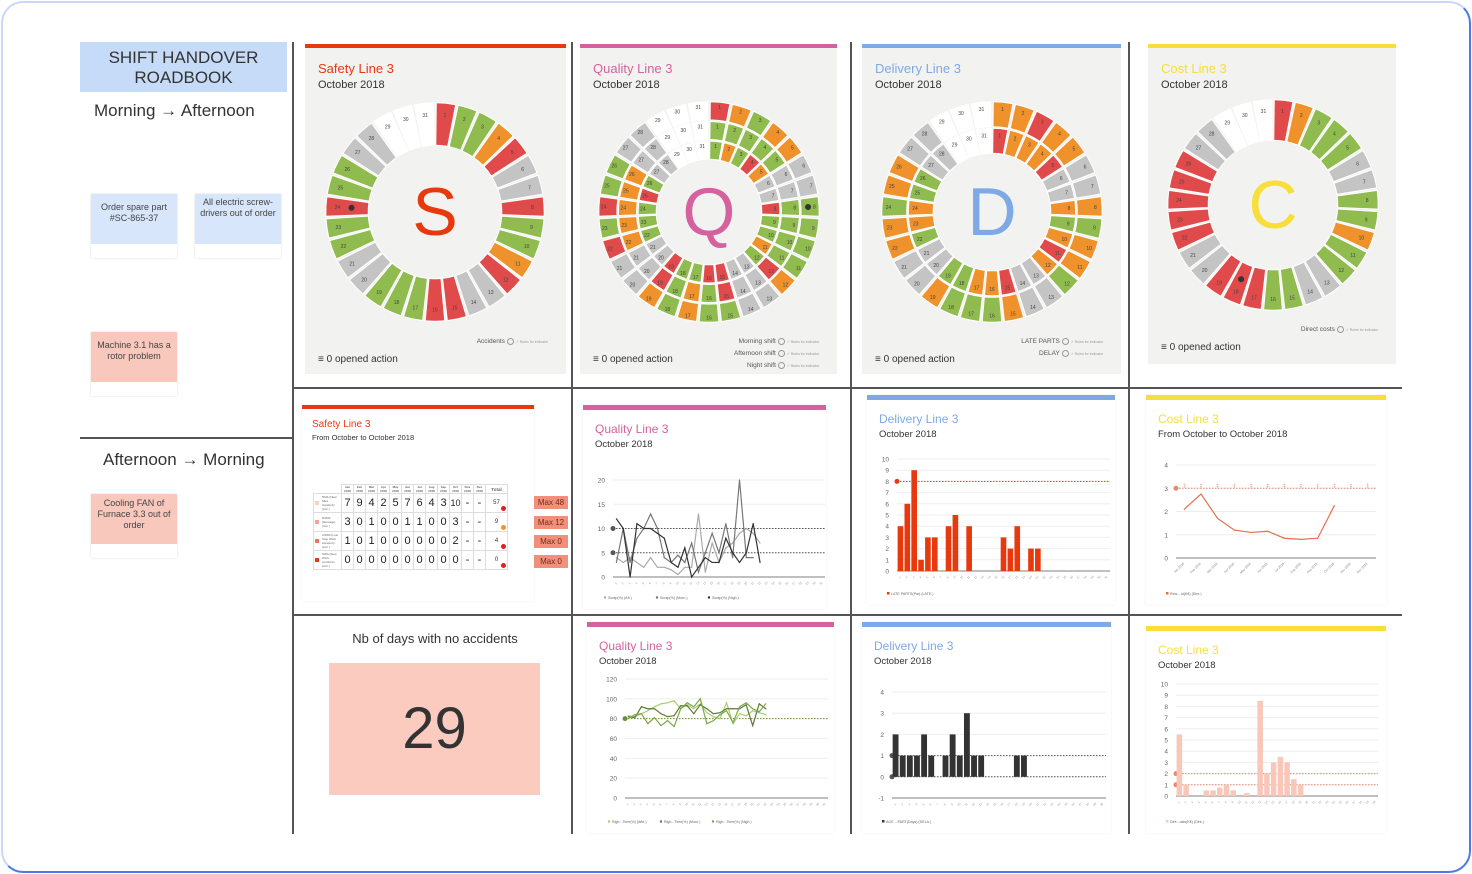  Describe the element at coordinates (674, 598) in the screenshot. I see `legend-label: Scrap(%) (Morn.)` at that location.